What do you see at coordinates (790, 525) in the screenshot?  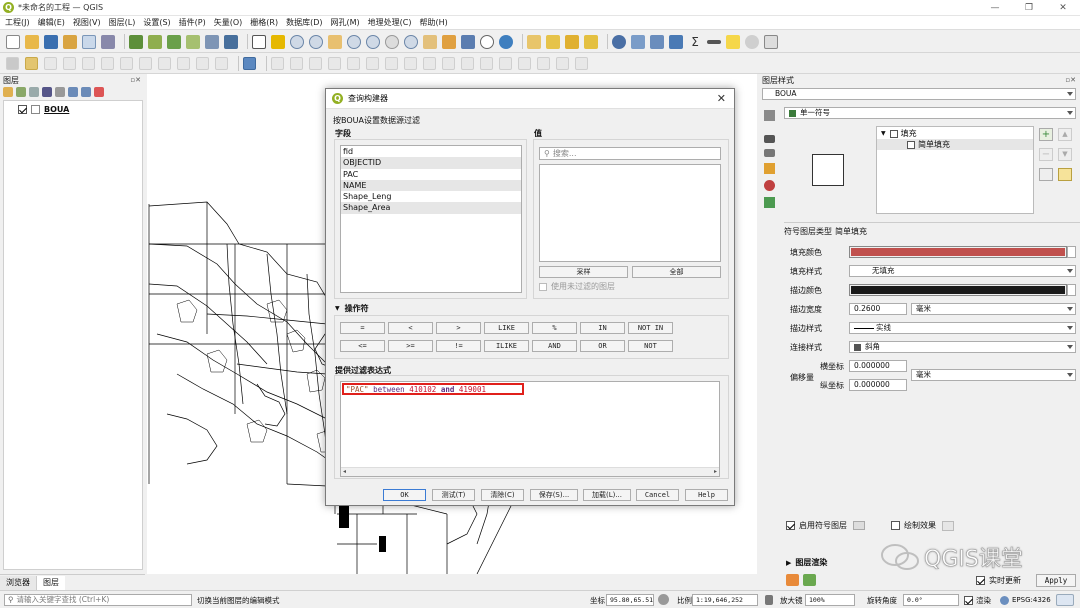 I see `enable-symbol-layer-checkbox` at bounding box center [790, 525].